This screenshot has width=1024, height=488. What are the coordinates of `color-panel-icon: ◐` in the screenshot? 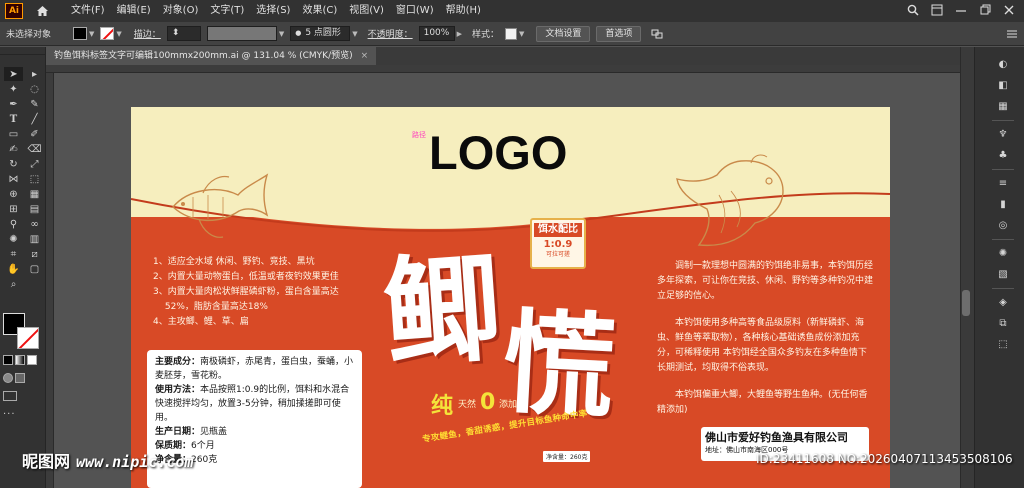 It's located at (1003, 64).